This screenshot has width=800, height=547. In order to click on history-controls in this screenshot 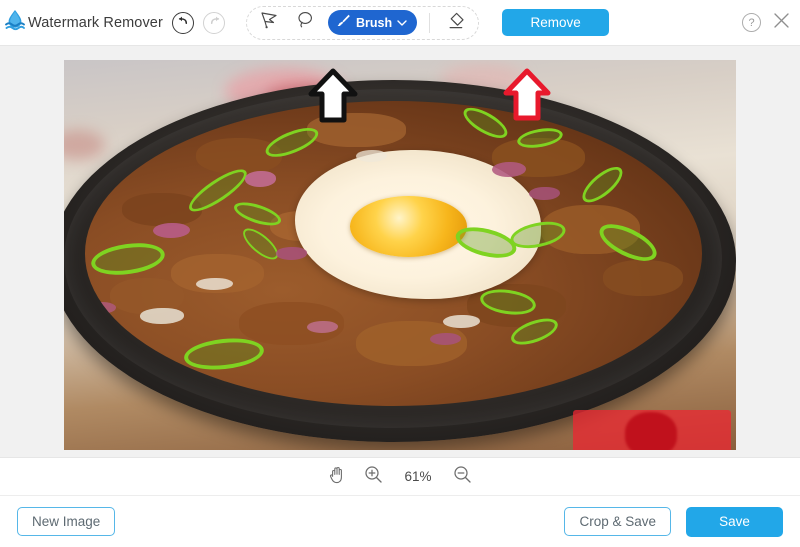, I will do `click(198, 22)`.